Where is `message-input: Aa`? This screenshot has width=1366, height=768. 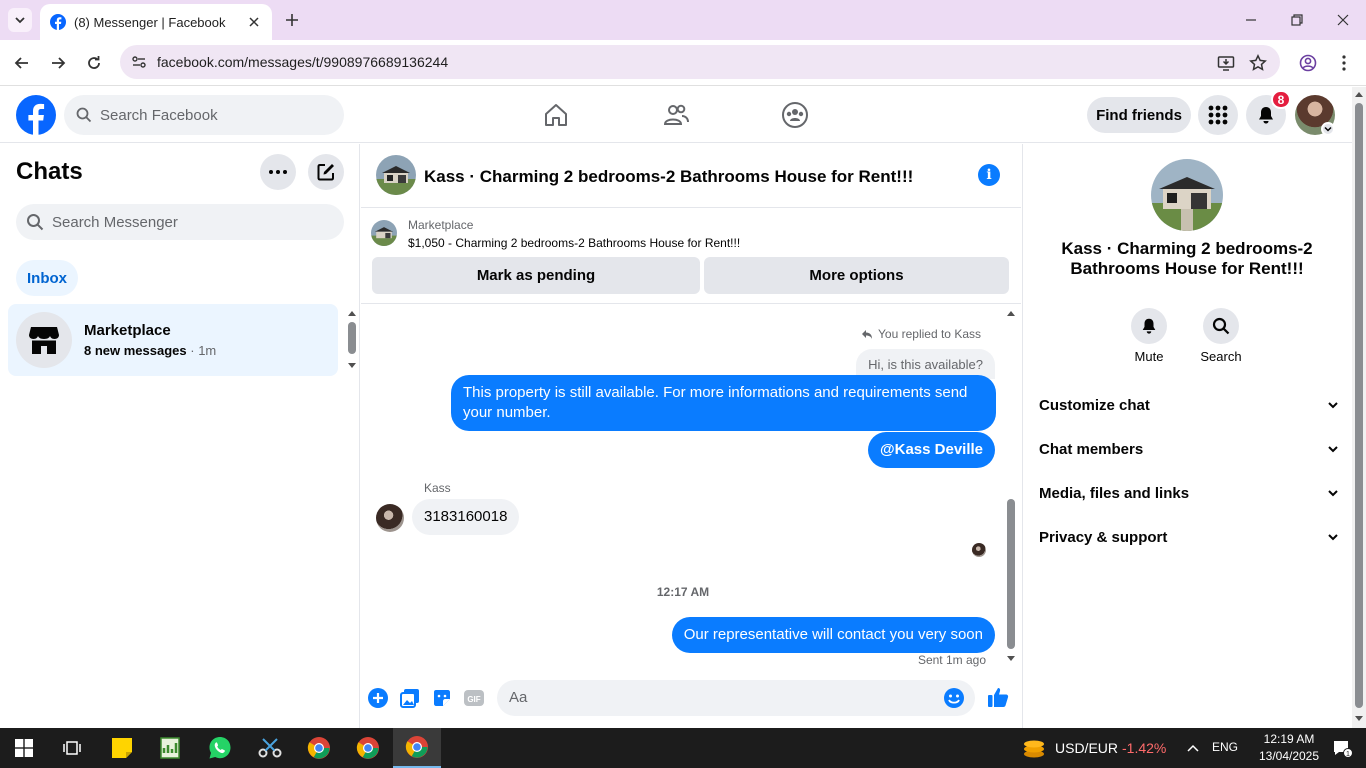 message-input: Aa is located at coordinates (736, 698).